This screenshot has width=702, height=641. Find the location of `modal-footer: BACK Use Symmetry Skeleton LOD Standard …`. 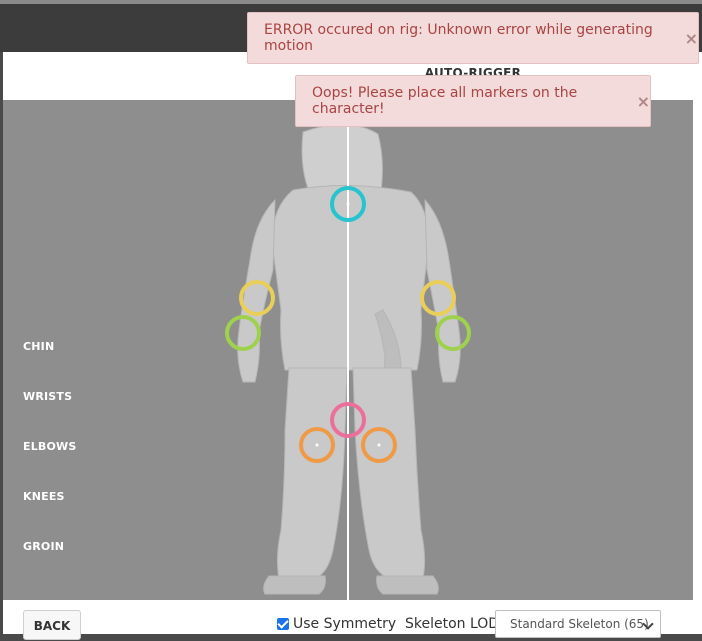

modal-footer: BACK Use Symmetry Skeleton LOD Standard … is located at coordinates (352, 620).